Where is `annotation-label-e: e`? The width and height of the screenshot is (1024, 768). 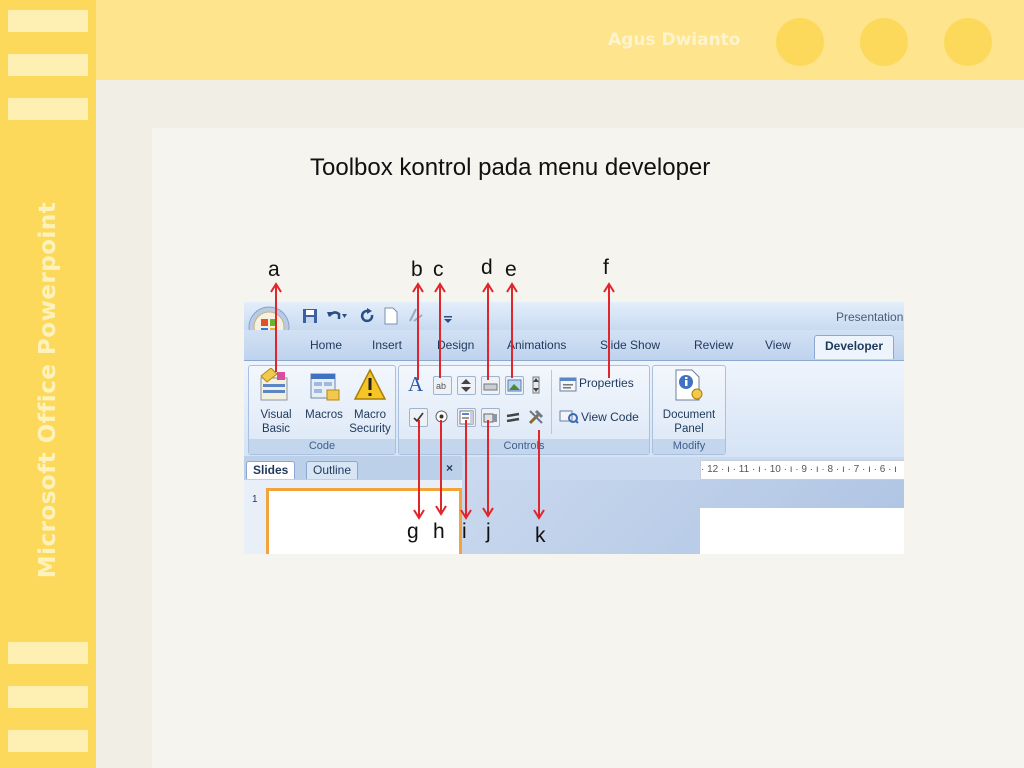 annotation-label-e: e is located at coordinates (511, 269).